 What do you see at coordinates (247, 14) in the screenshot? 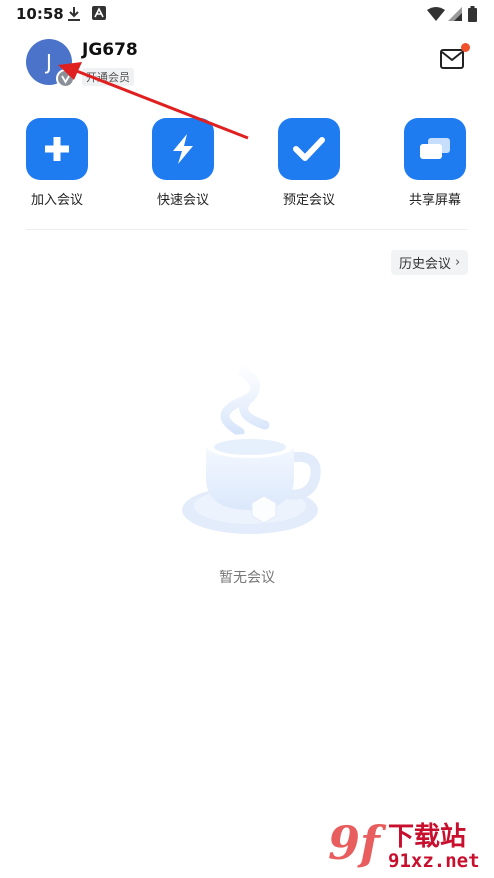
I see `status-bar: 10:58` at bounding box center [247, 14].